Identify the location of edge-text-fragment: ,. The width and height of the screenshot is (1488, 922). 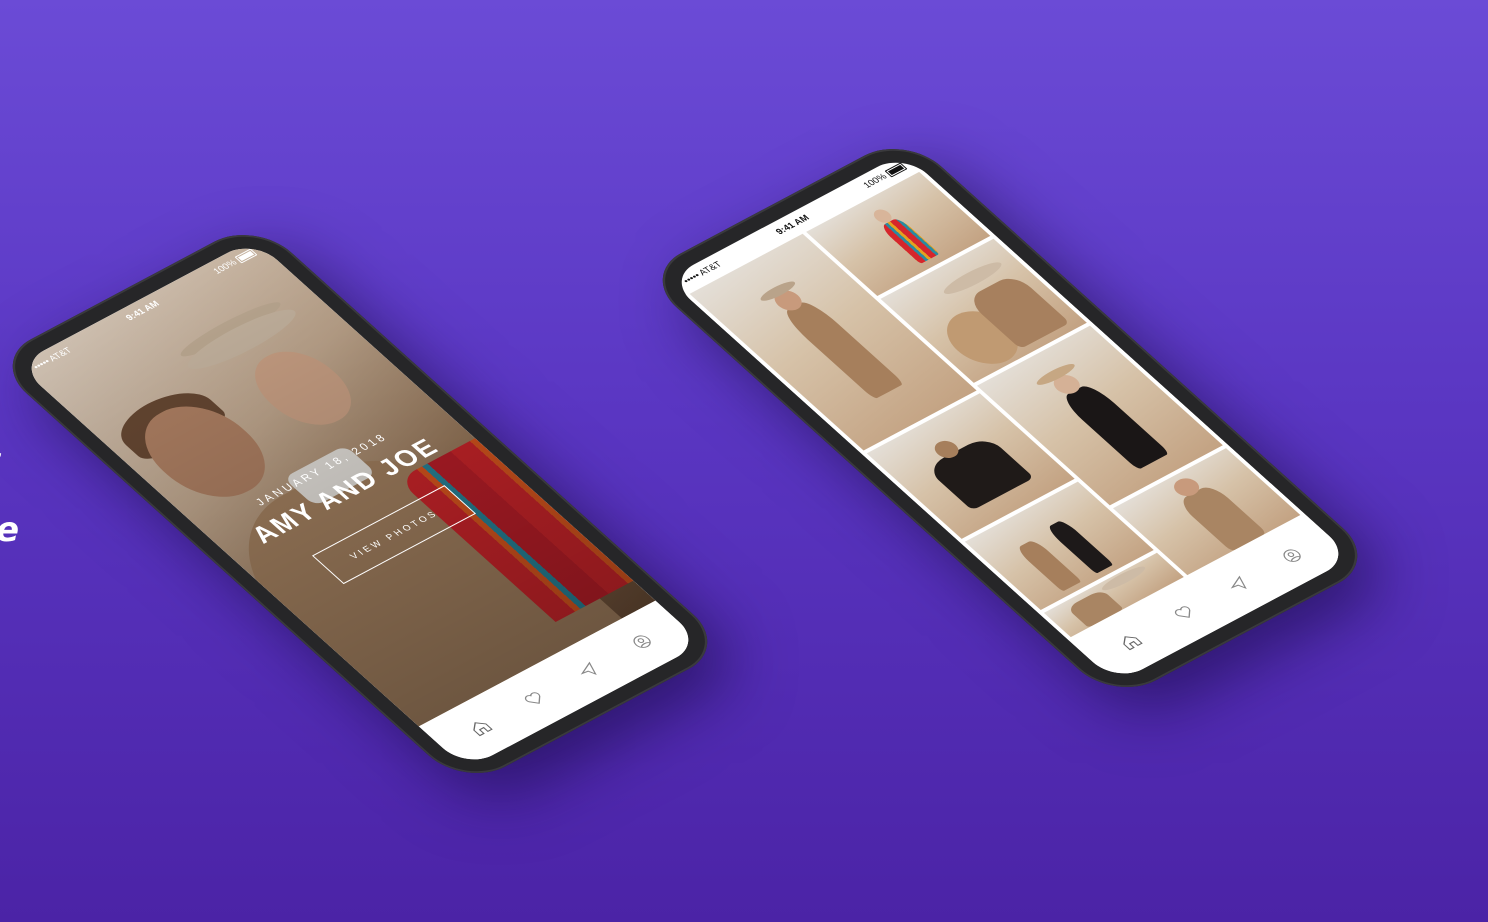
(2, 450).